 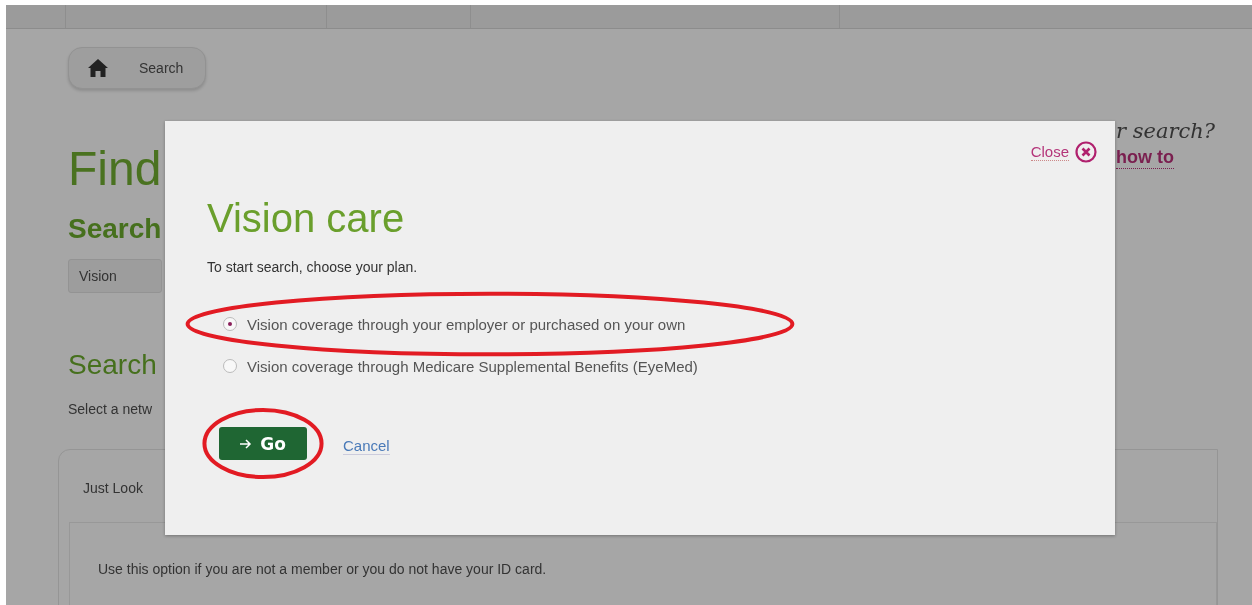 I want to click on help-link: how to, so click(x=1145, y=158).